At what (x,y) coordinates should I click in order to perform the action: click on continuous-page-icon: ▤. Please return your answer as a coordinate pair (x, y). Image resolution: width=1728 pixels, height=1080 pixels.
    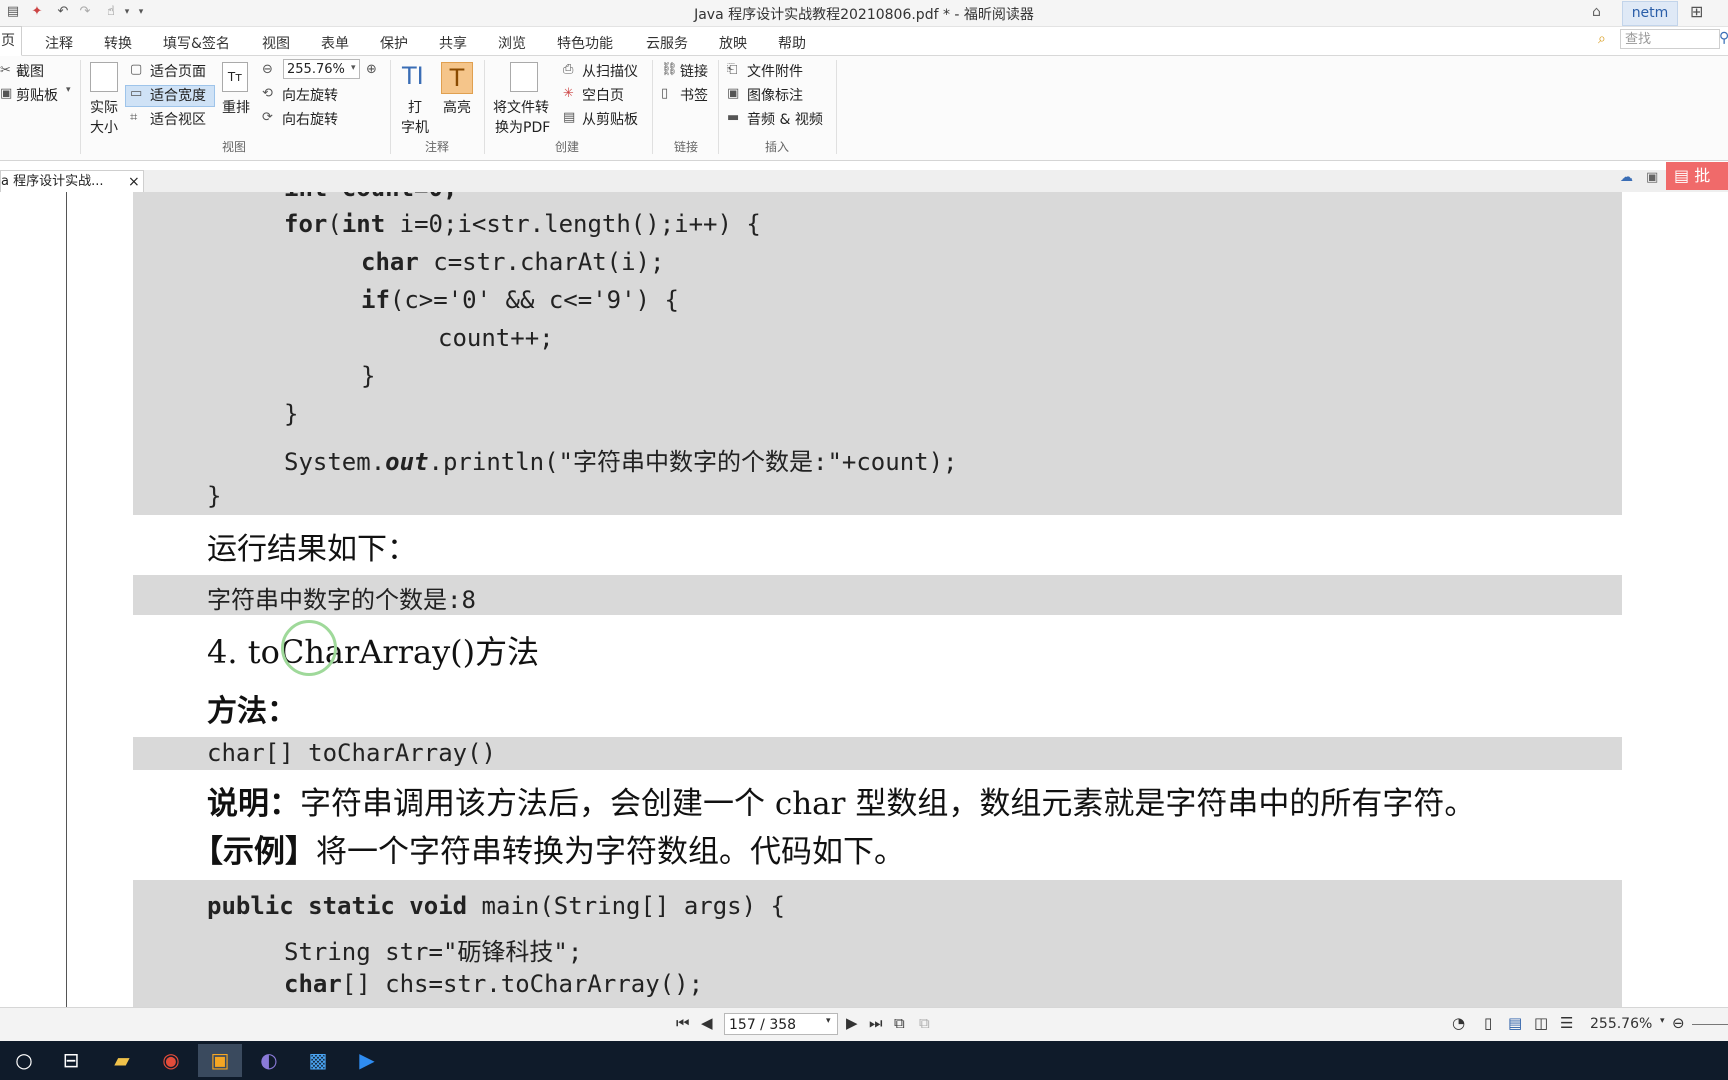
    Looking at the image, I should click on (1515, 1023).